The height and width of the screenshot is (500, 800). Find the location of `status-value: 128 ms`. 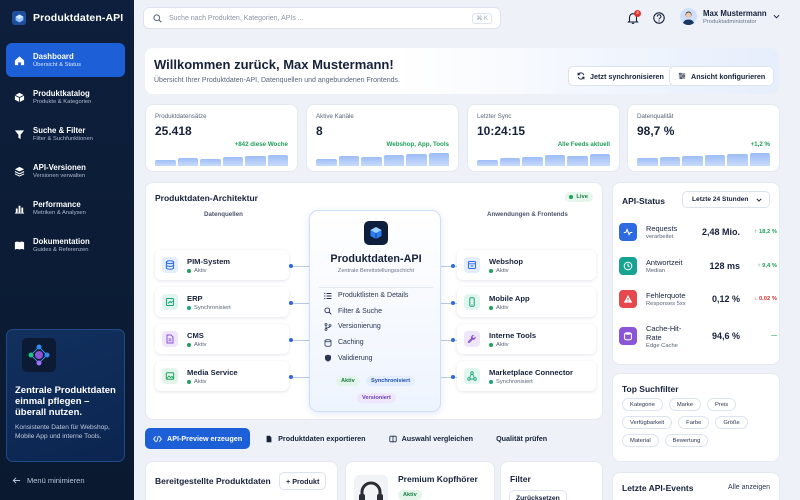

status-value: 128 ms is located at coordinates (724, 266).